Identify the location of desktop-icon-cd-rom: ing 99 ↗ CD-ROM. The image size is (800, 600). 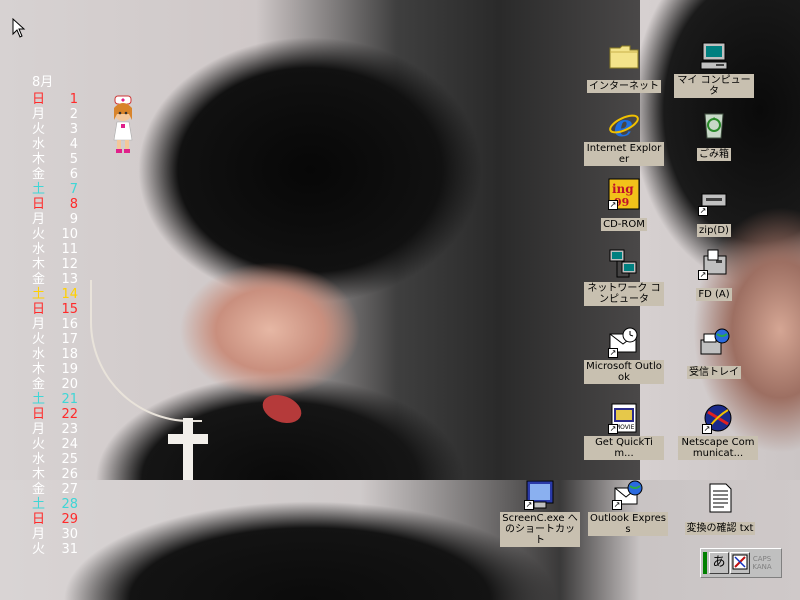
(624, 204).